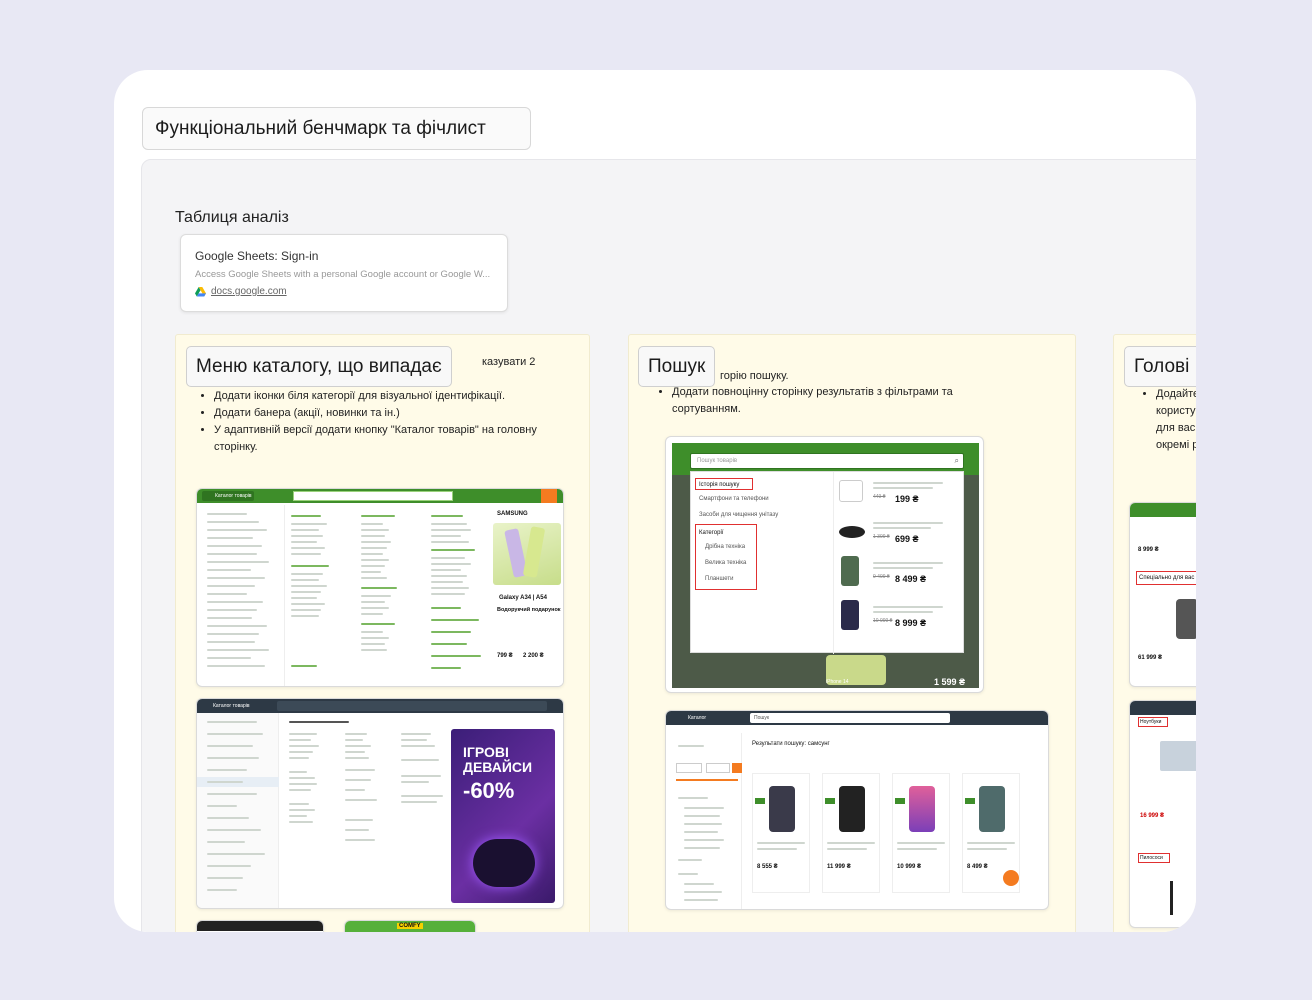 The width and height of the screenshot is (1312, 1000). What do you see at coordinates (486, 752) in the screenshot?
I see `promo-line-1: ІГРОВІ` at bounding box center [486, 752].